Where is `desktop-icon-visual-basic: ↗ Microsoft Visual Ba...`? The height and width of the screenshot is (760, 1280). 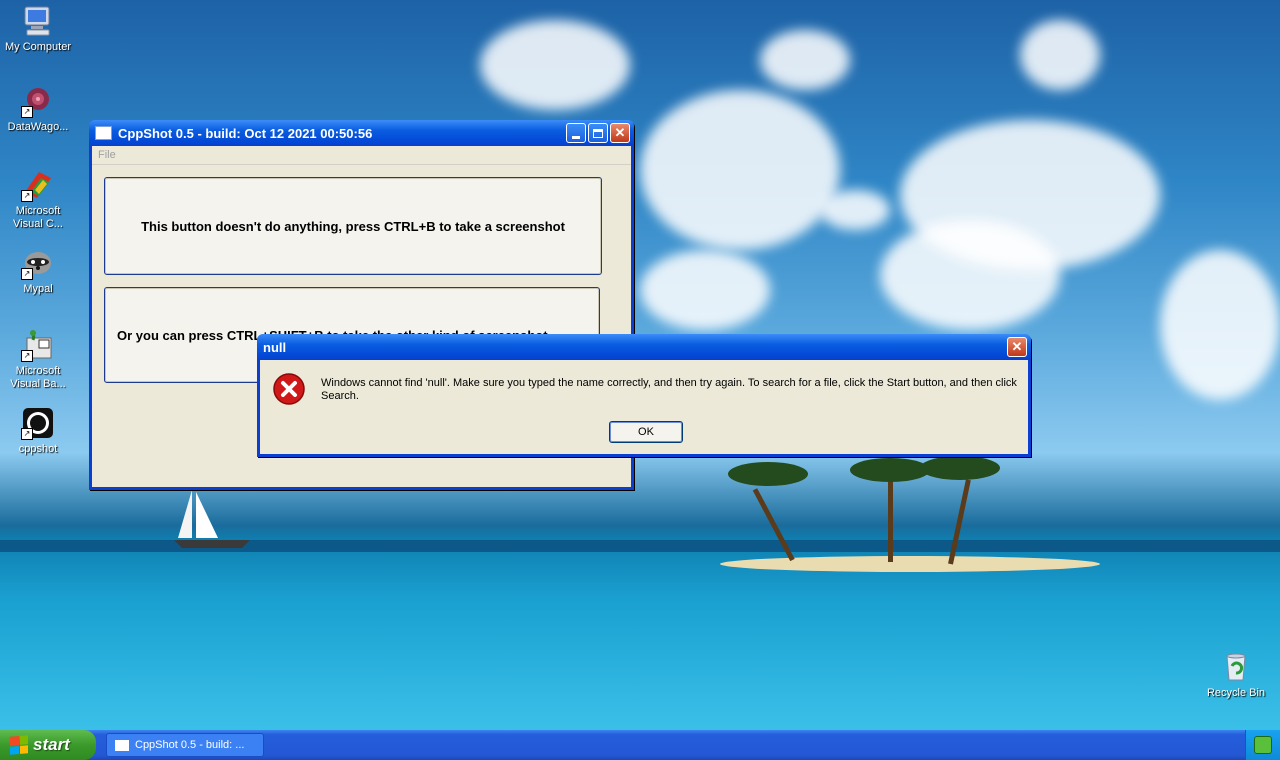
desktop-icon-visual-basic: ↗ Microsoft Visual Ba... is located at coordinates (38, 359).